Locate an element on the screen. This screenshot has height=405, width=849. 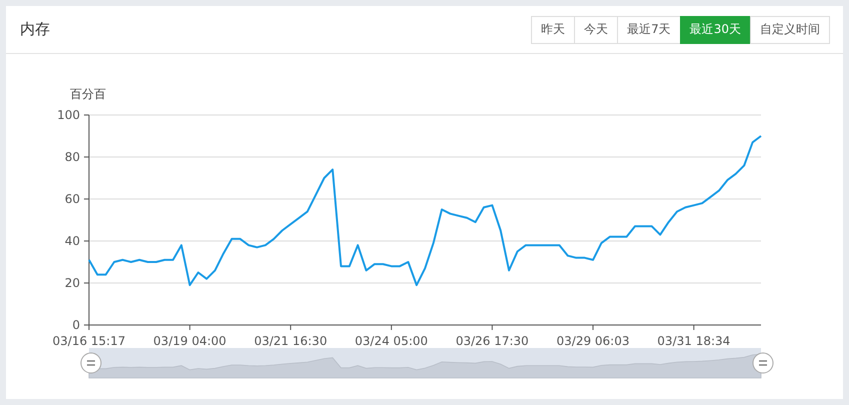
x-tick-label: 03/29 06:03 is located at coordinates (593, 341).